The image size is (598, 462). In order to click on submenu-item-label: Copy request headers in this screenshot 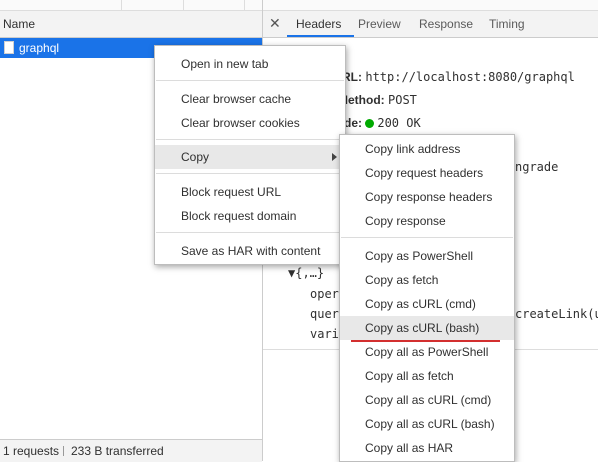, I will do `click(424, 173)`.